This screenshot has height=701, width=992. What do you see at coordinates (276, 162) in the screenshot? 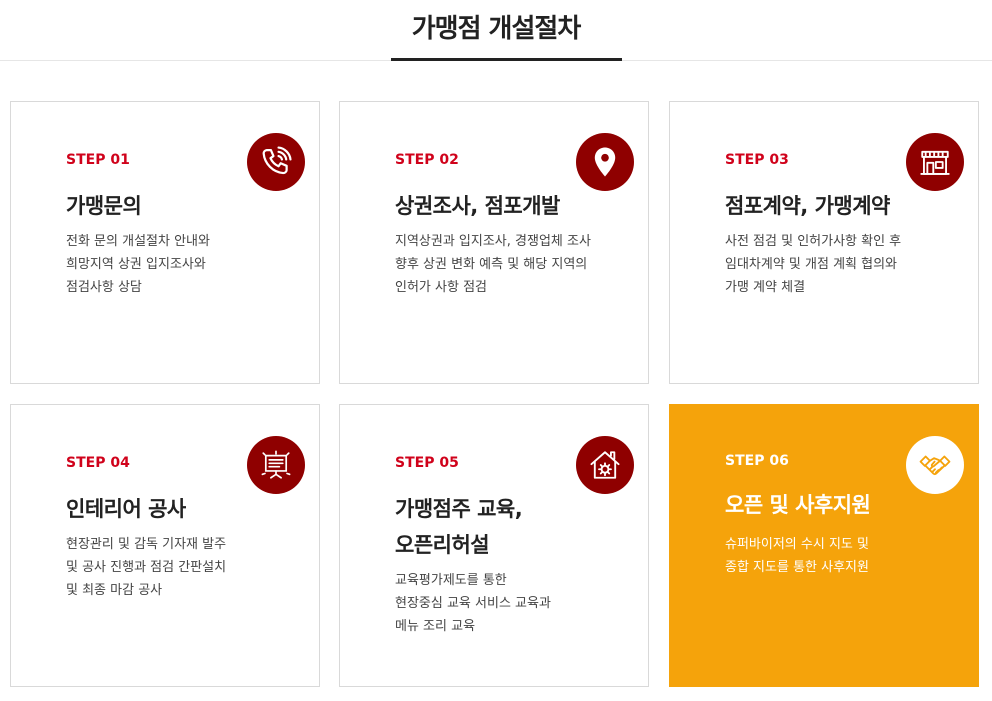
I see `phone-icon` at bounding box center [276, 162].